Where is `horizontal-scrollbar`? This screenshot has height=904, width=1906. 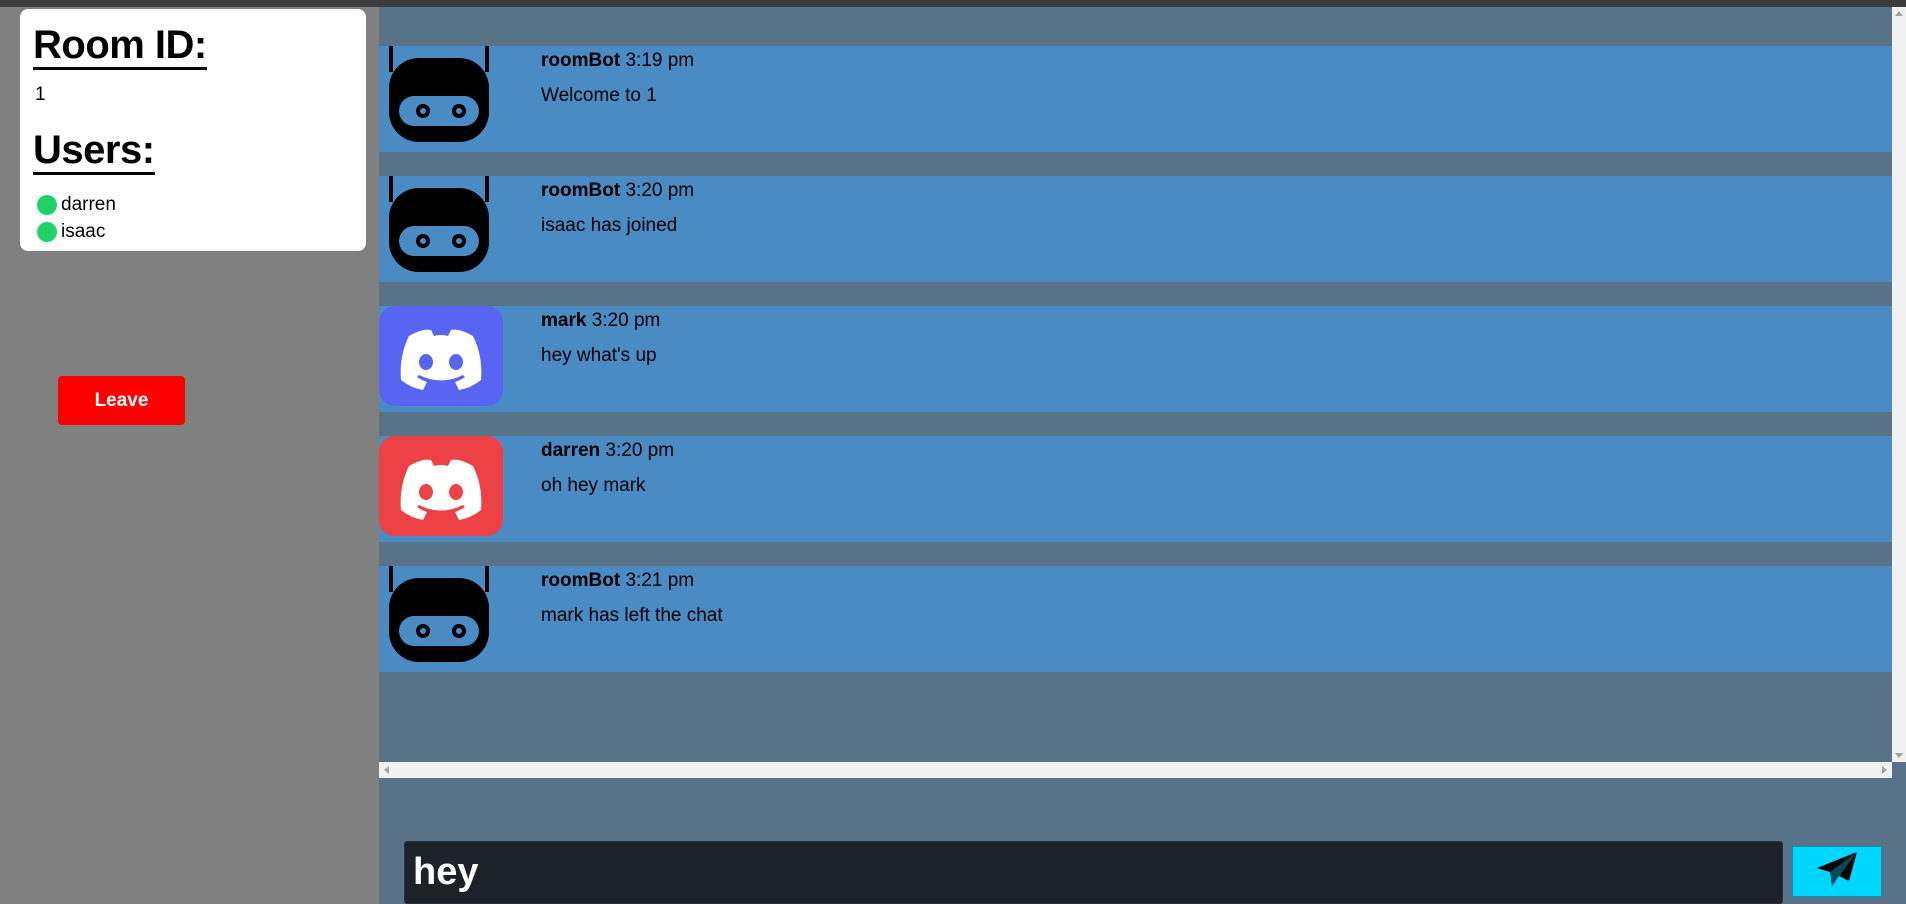
horizontal-scrollbar is located at coordinates (1135, 770).